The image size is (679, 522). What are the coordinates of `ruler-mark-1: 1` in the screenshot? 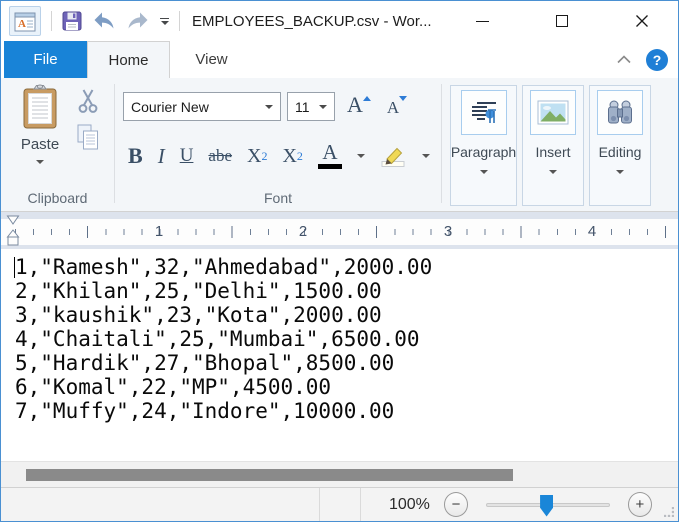 It's located at (159, 231).